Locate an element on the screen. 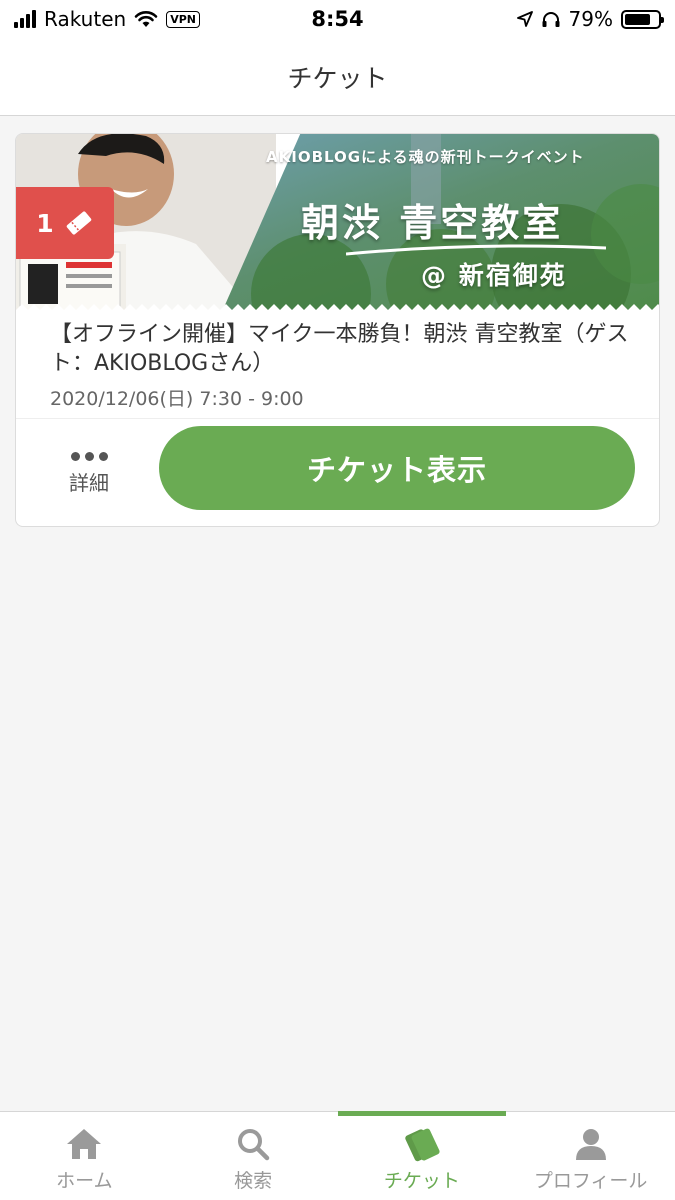 The width and height of the screenshot is (675, 1200). status-bar: Rakuten VPN 8:54 79% is located at coordinates (337, 19).